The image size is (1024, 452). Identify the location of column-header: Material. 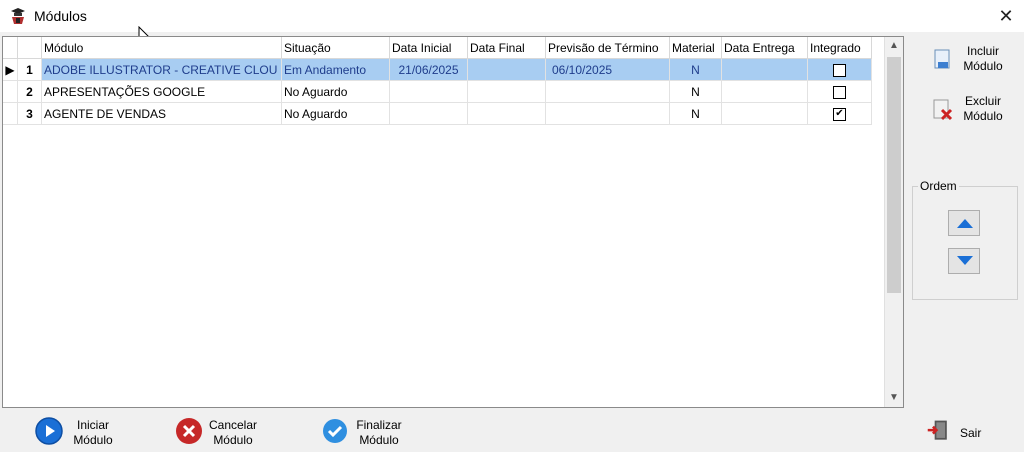
(695, 48).